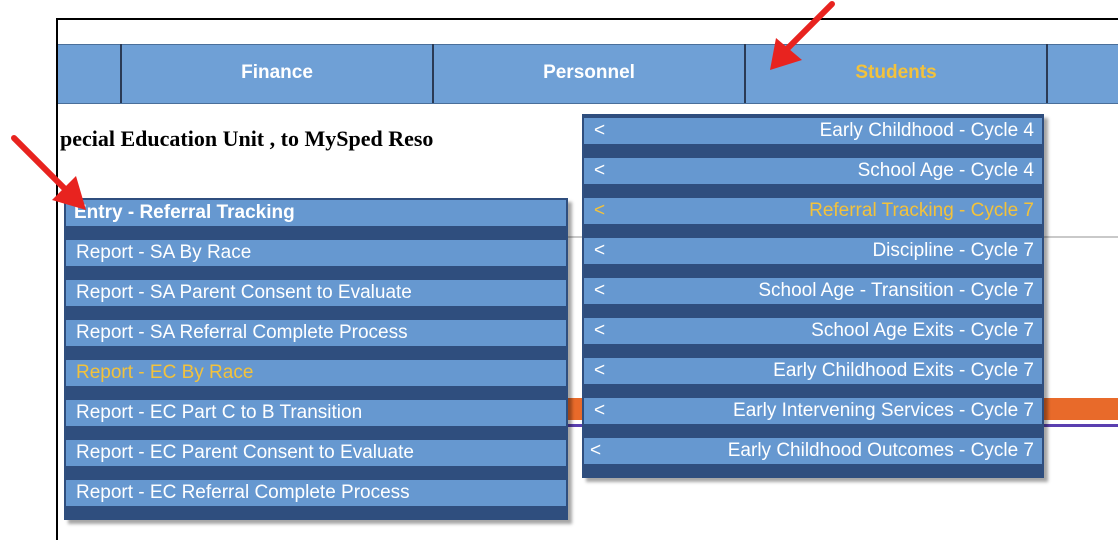 This screenshot has height=540, width=1118. I want to click on menu-item-label: Report - SA Referral Complete Process, so click(242, 332).